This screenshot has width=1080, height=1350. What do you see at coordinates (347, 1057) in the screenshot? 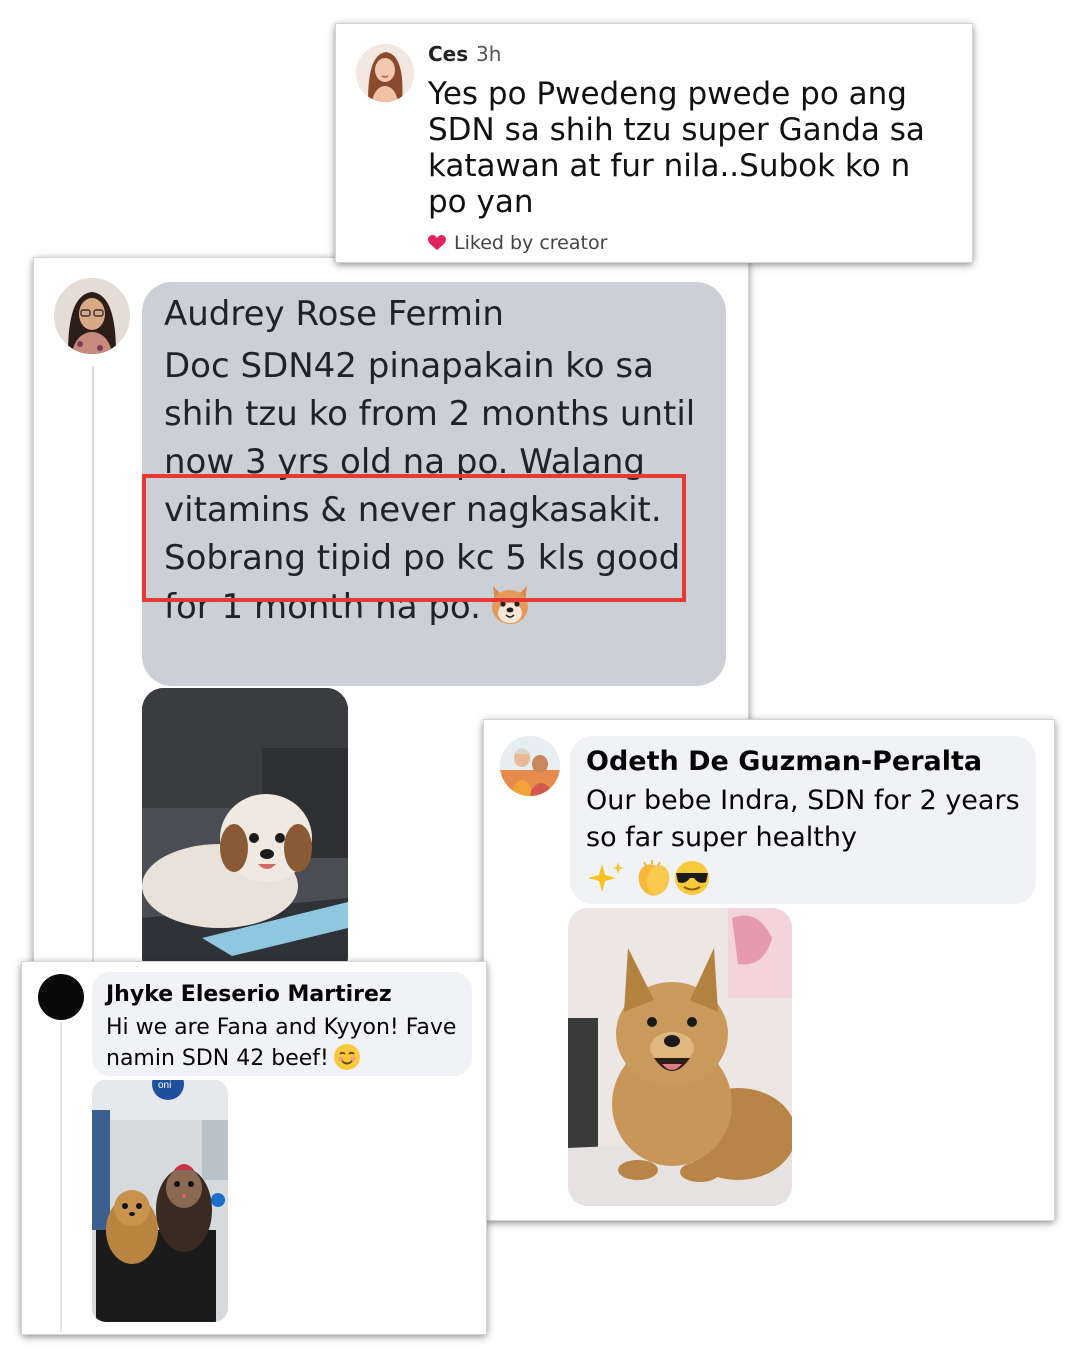
I see `smiling-face-emoji` at bounding box center [347, 1057].